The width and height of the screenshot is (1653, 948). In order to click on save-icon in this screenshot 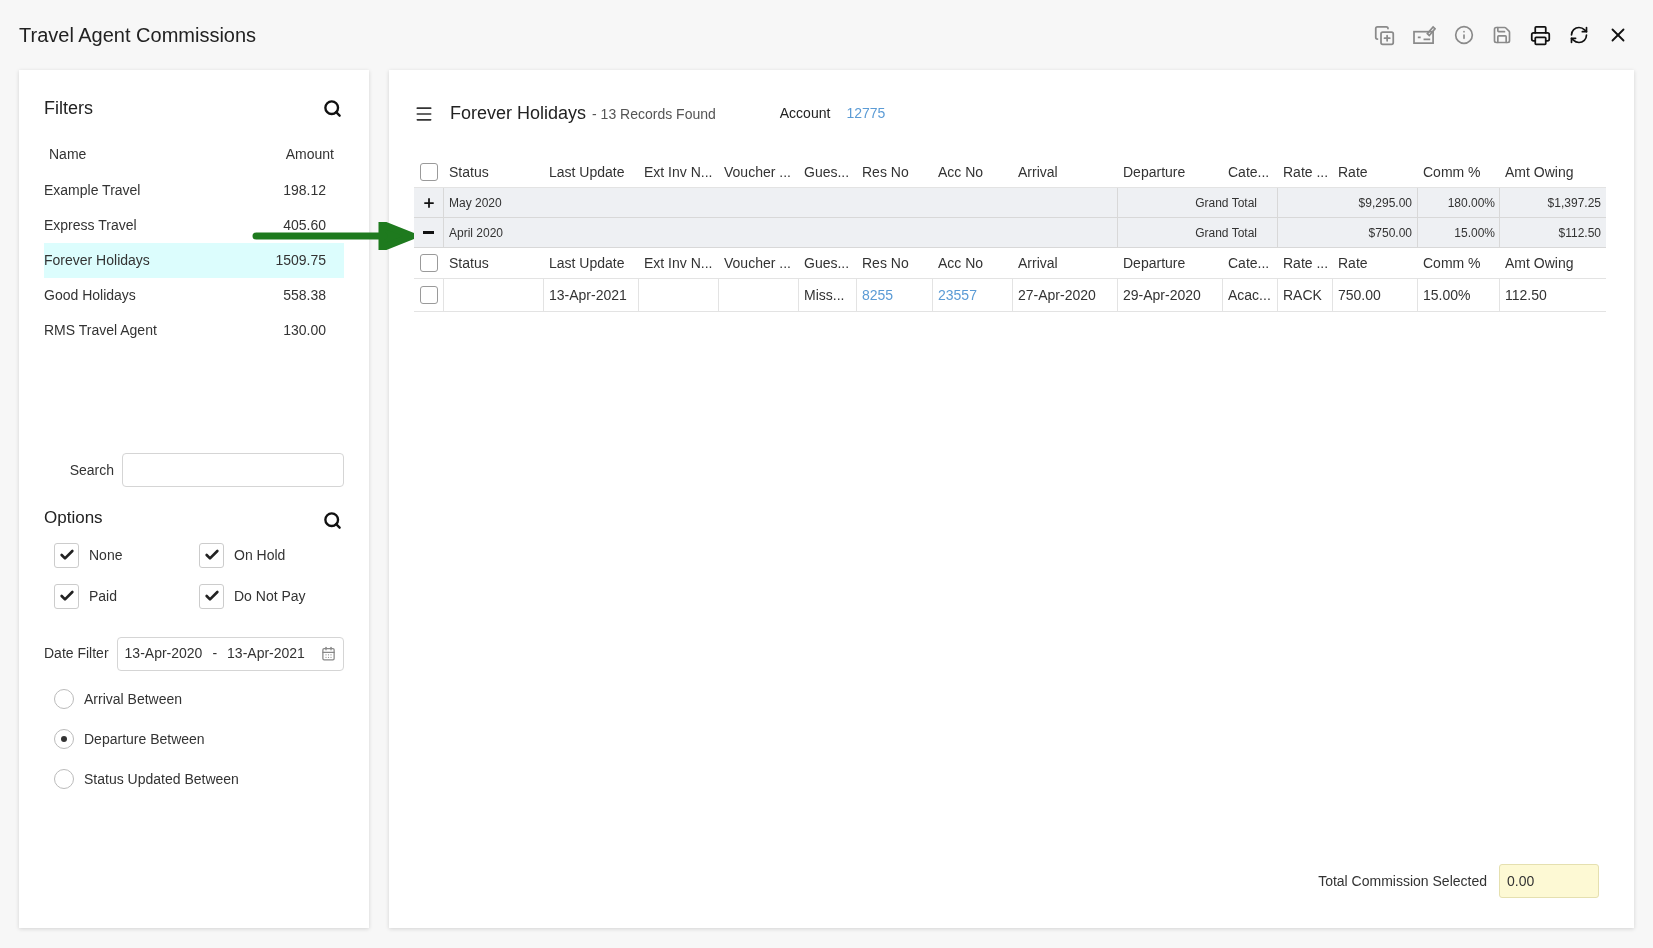, I will do `click(1502, 35)`.